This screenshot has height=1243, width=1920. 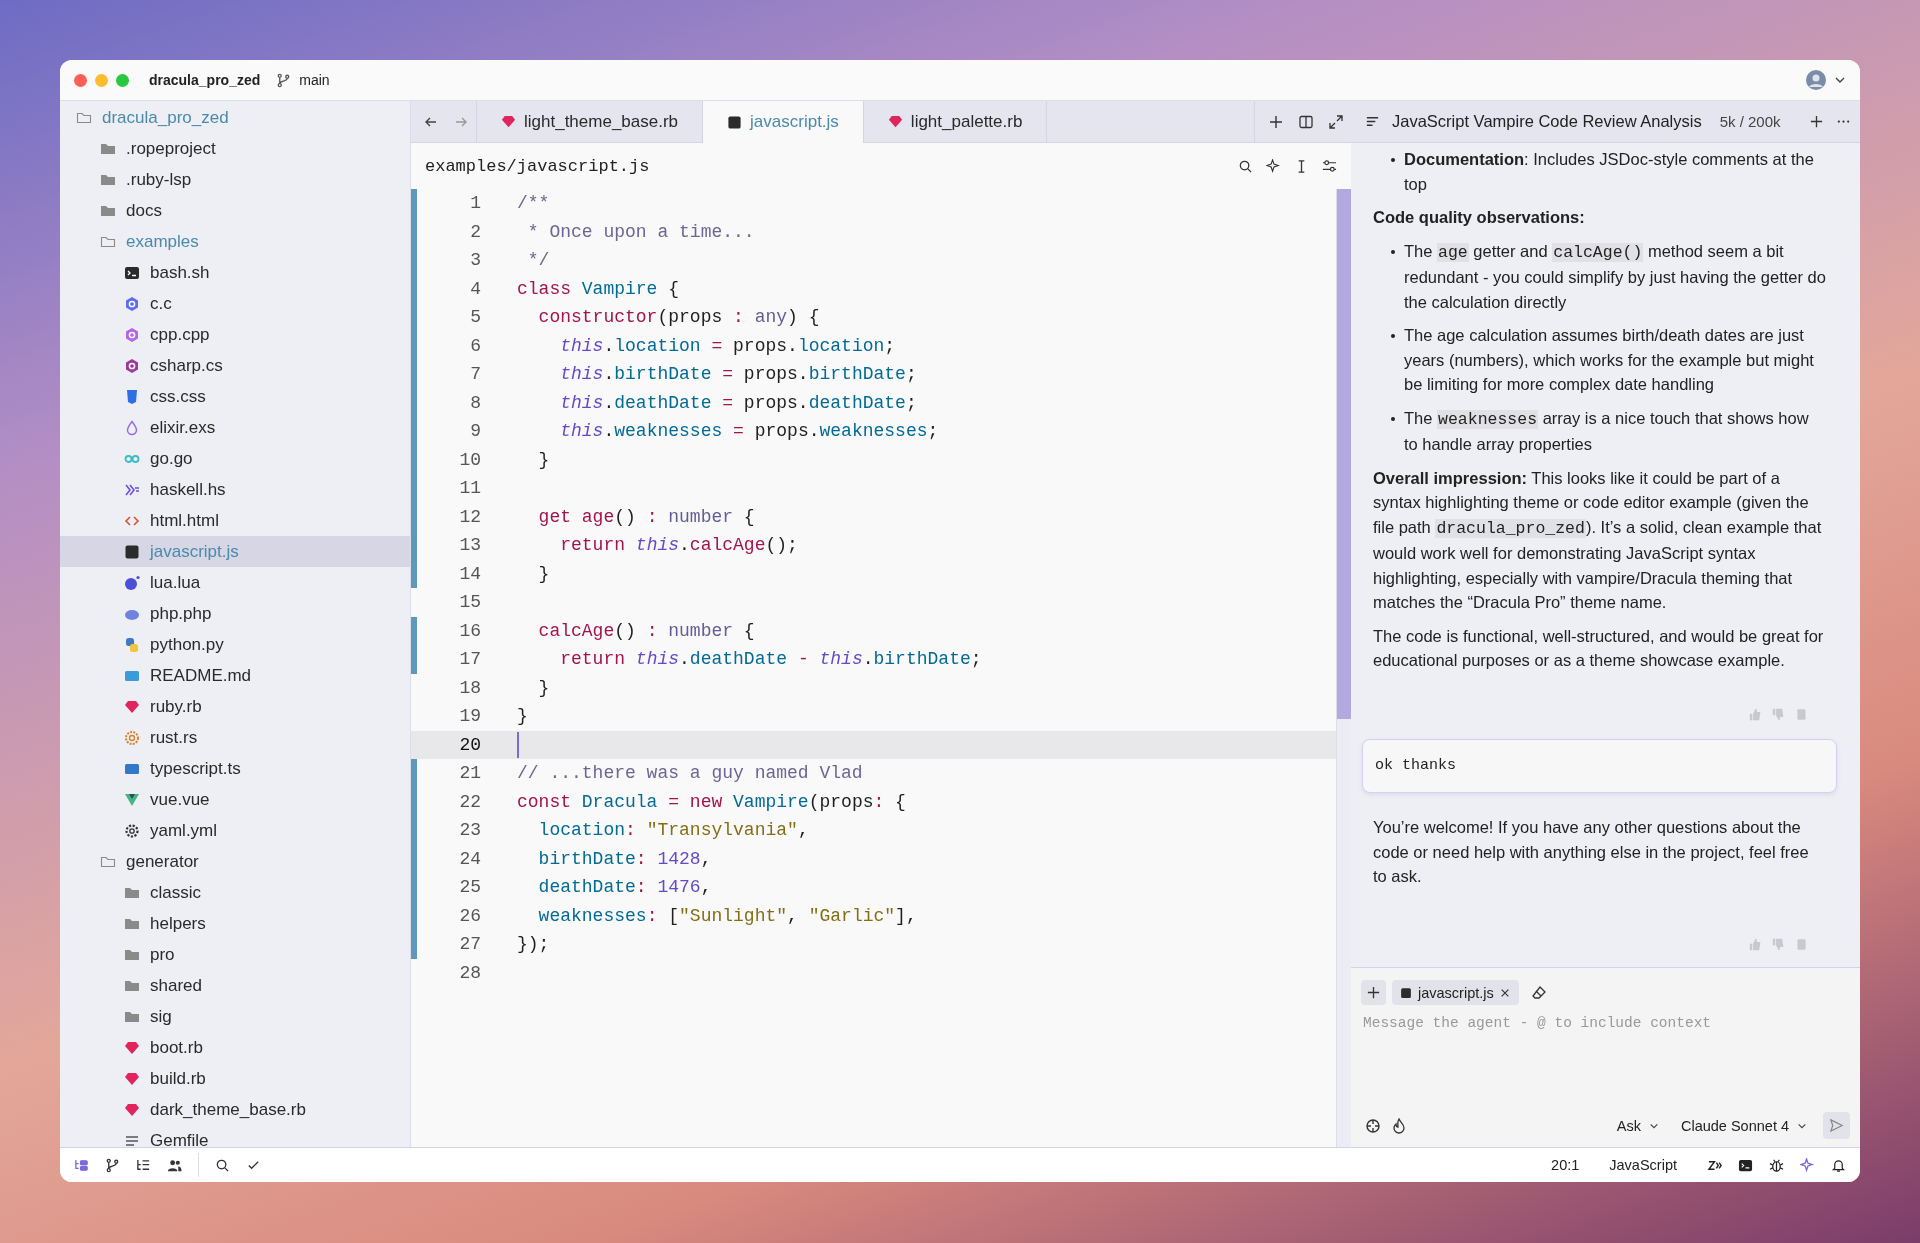 I want to click on editor-tab: light_palette.rb, so click(x=955, y=121).